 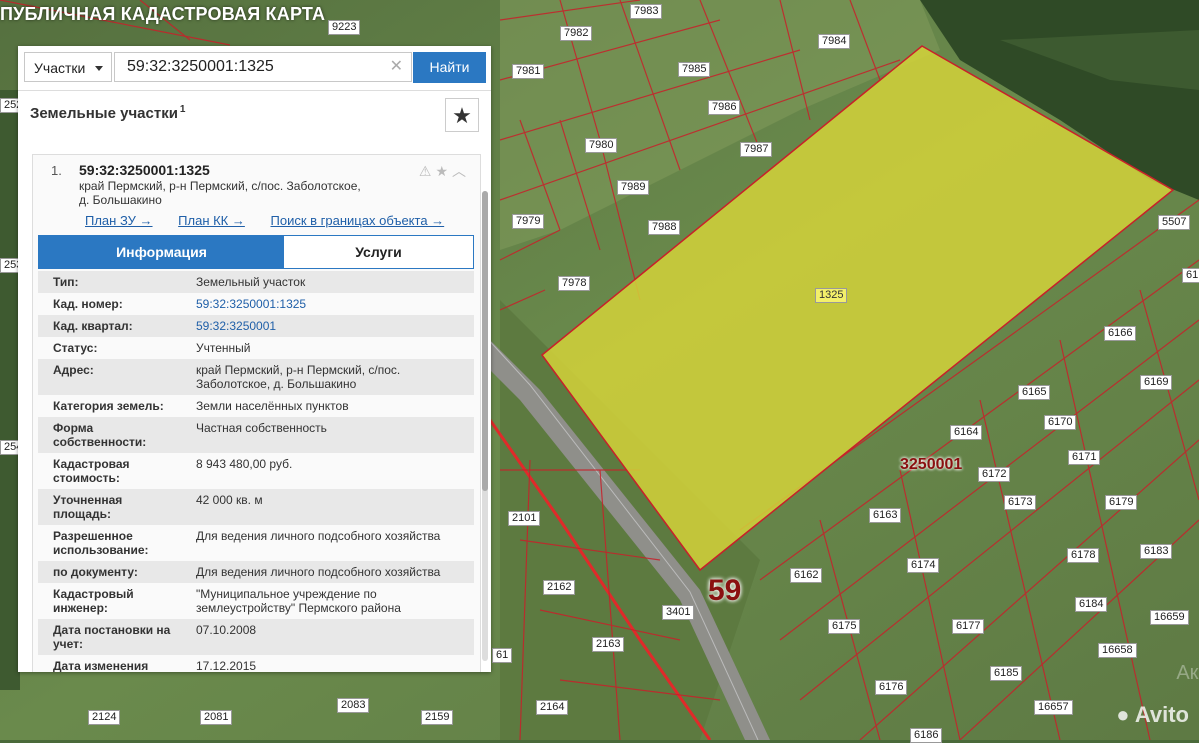 What do you see at coordinates (101, 665) in the screenshot?
I see `row-key: Дата изменения` at bounding box center [101, 665].